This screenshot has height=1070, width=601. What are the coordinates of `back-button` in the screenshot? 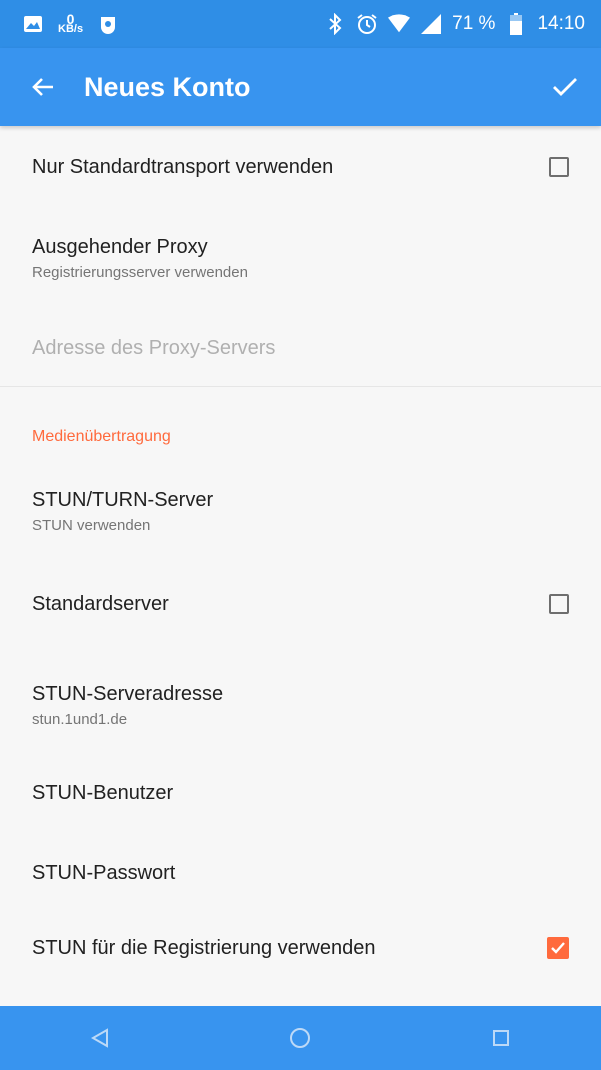 It's located at (39, 87).